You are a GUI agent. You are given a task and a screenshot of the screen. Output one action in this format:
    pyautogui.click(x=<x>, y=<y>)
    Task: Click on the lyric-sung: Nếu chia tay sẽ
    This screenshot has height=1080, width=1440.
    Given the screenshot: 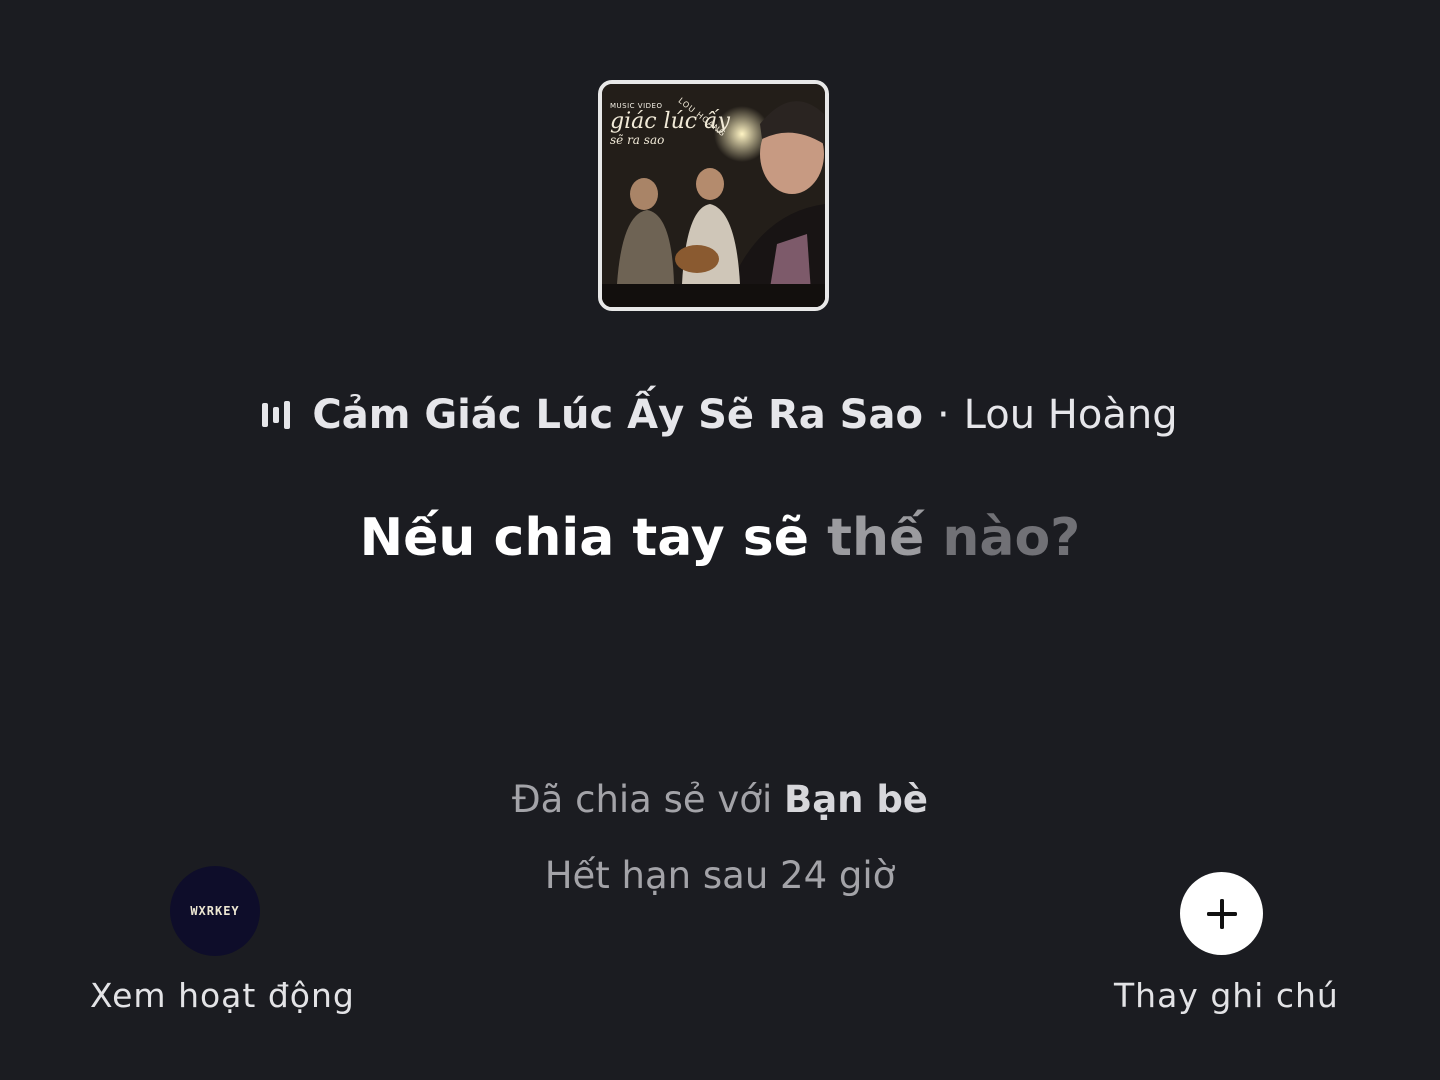 What is the action you would take?
    pyautogui.click(x=593, y=538)
    